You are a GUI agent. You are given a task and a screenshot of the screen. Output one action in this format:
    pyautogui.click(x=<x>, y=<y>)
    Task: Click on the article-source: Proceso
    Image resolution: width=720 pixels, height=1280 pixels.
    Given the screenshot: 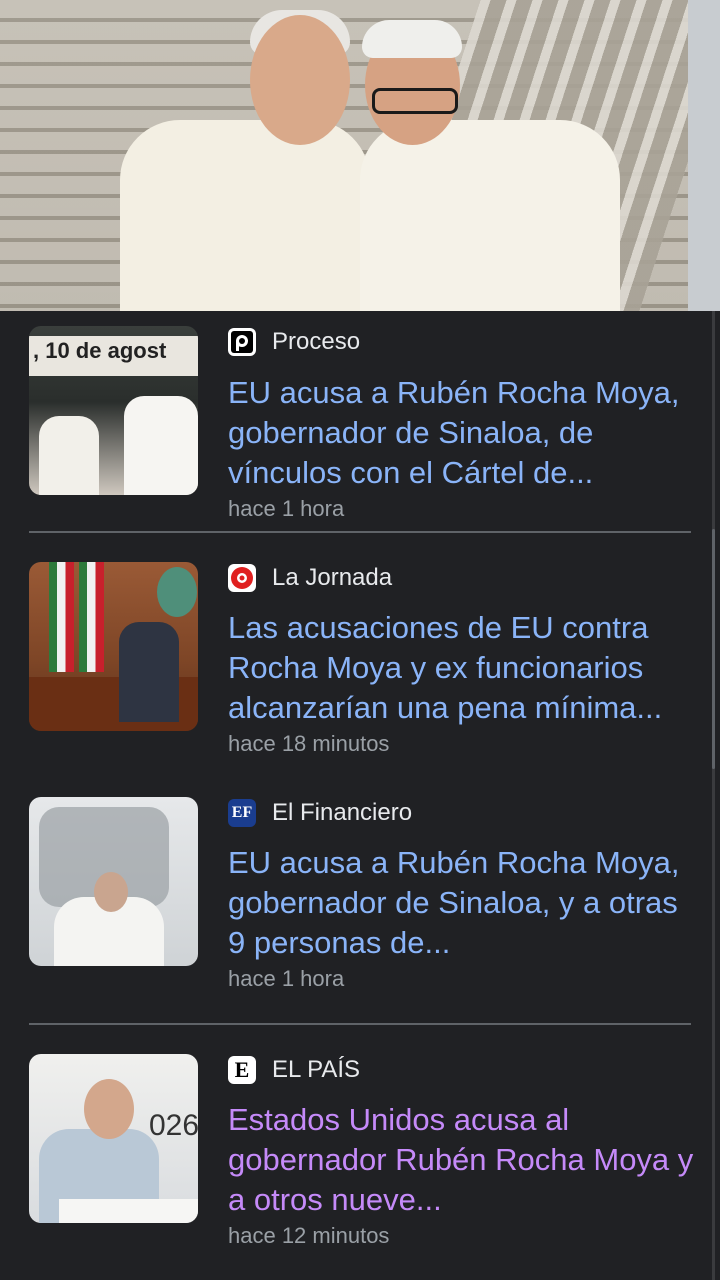 What is the action you would take?
    pyautogui.click(x=294, y=342)
    